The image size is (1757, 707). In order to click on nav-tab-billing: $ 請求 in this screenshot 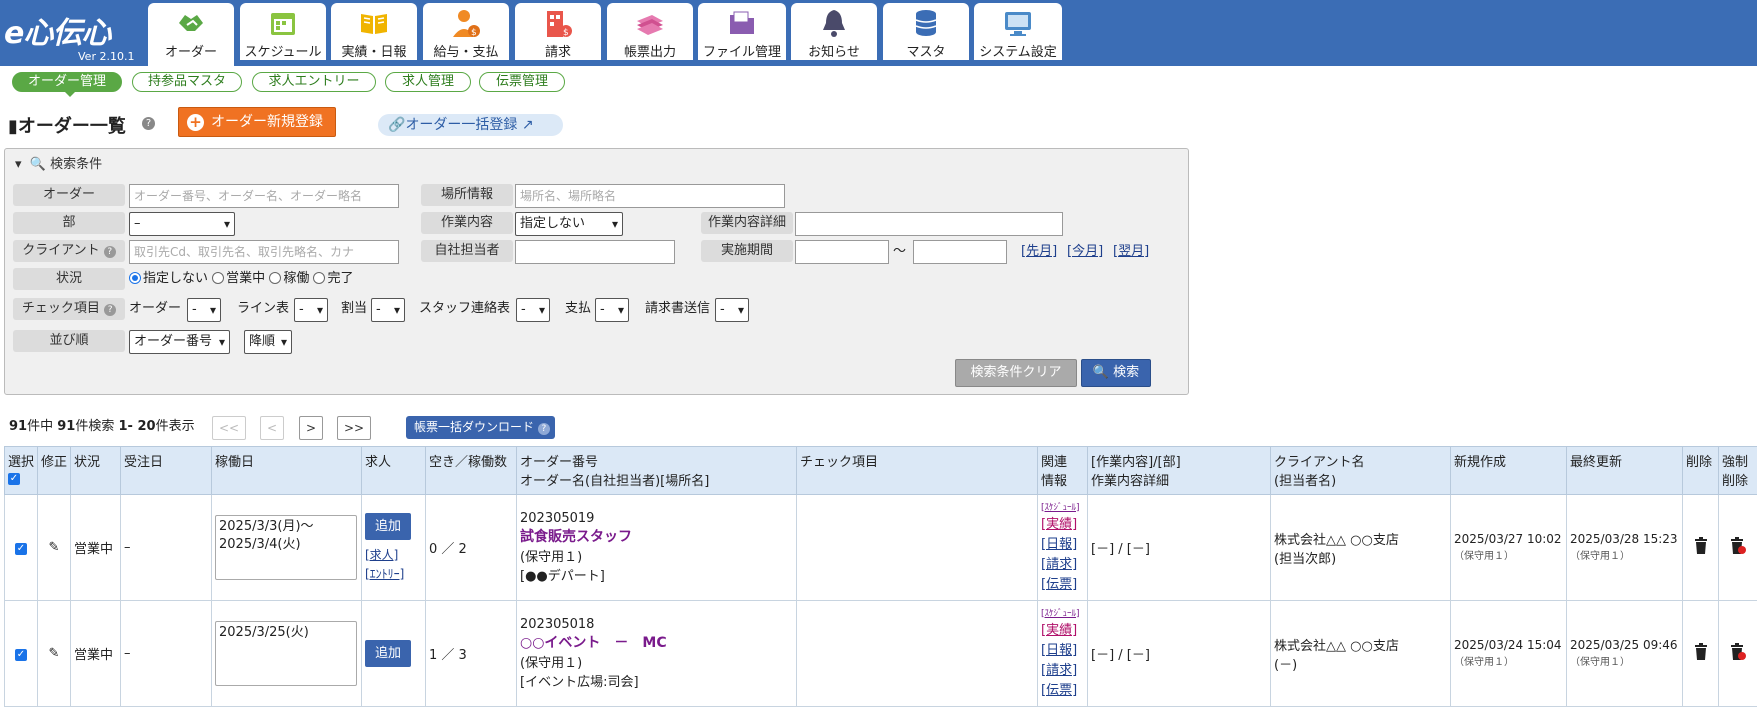, I will do `click(558, 31)`.